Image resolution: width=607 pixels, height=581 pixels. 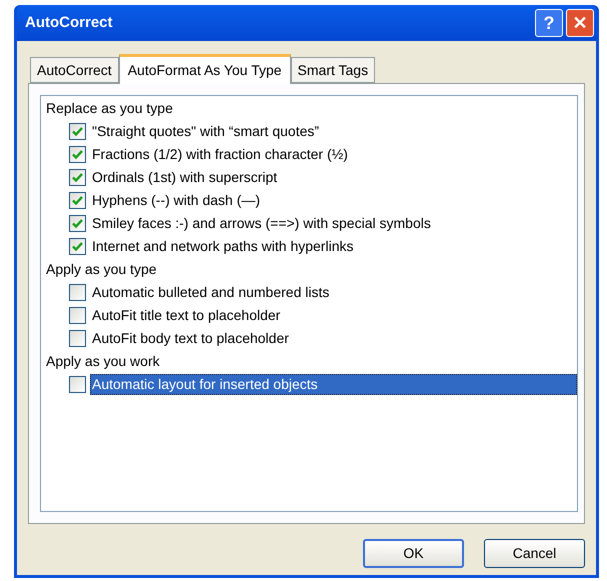 I want to click on option-label: Ordinals (1st) with superscript, so click(x=185, y=177).